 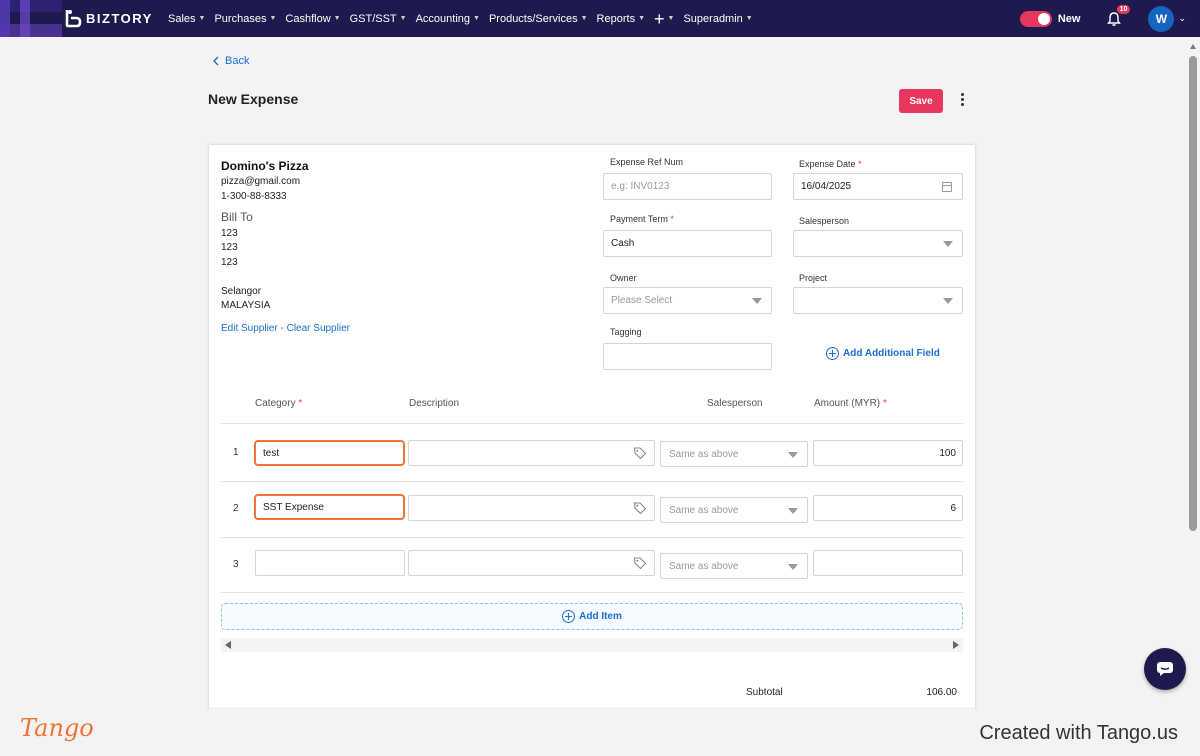 I want to click on scroll-up-arrow, so click(x=1193, y=46).